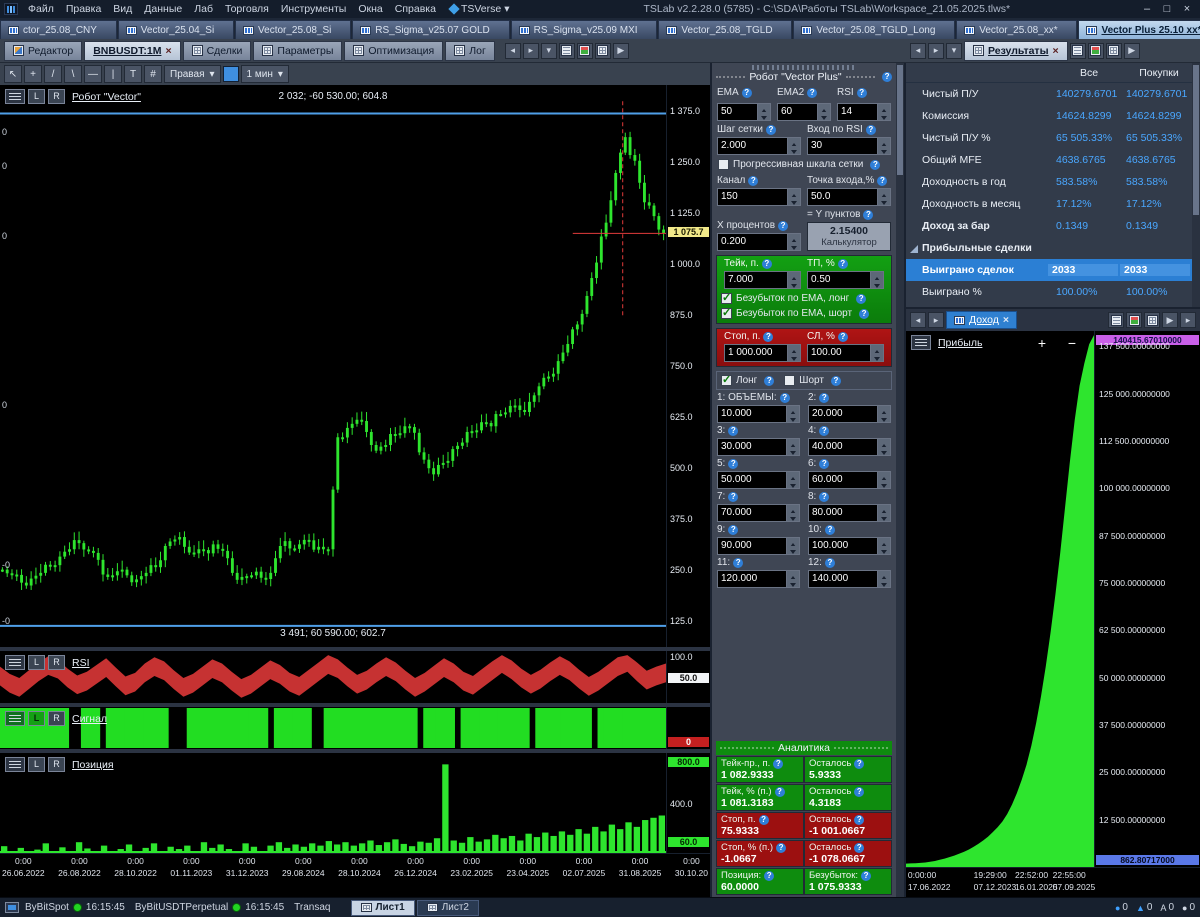  I want to click on right-axis-button: R, so click(56, 662).